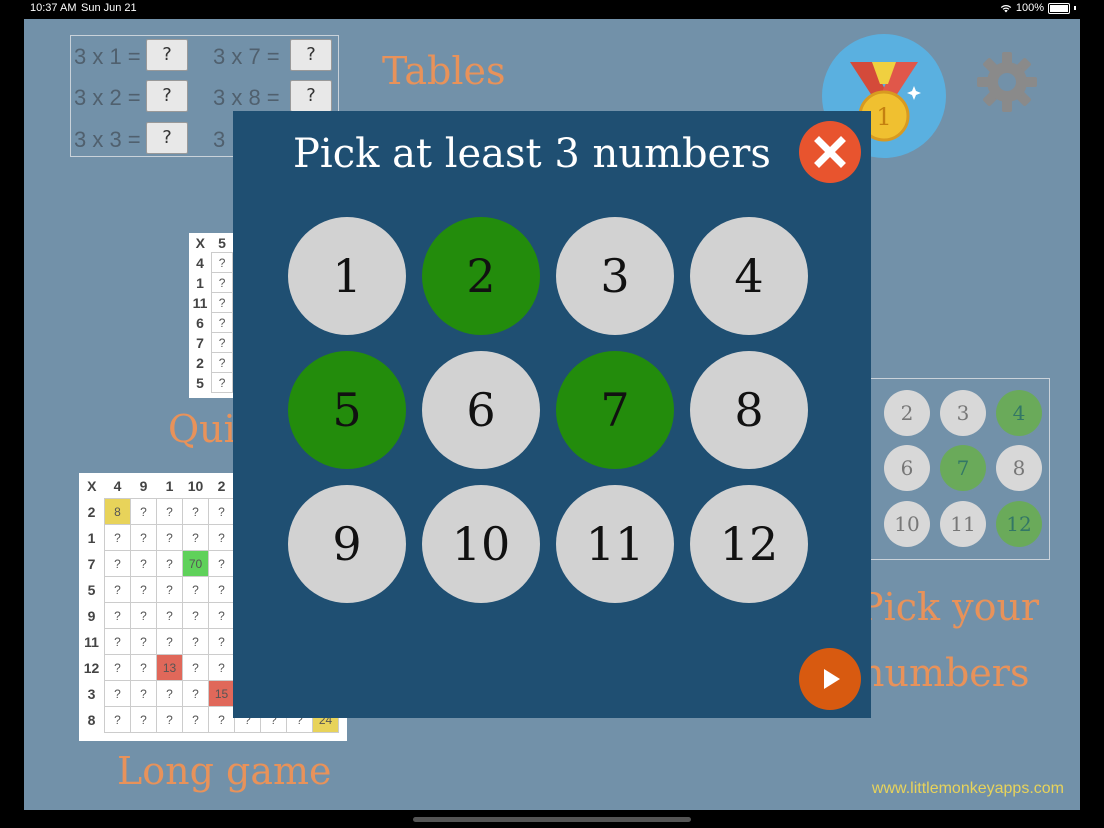 This screenshot has width=1104, height=828. What do you see at coordinates (907, 468) in the screenshot?
I see `mini-number-6: 6` at bounding box center [907, 468].